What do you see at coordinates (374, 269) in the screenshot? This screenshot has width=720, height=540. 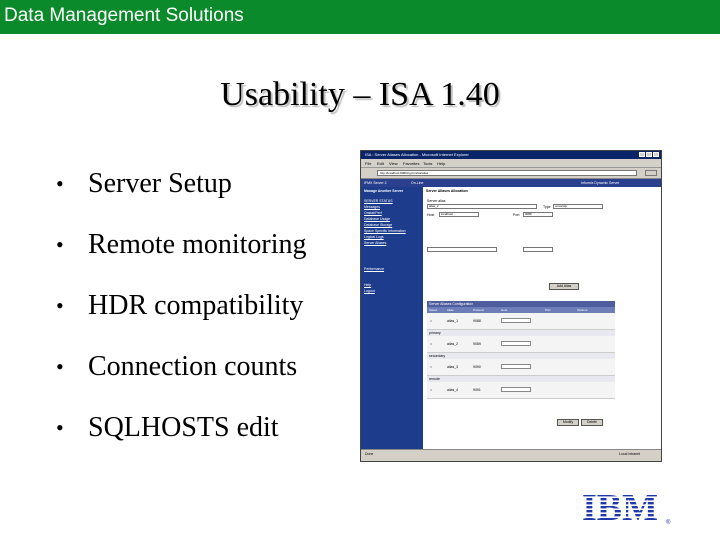 I see `sidebar-item: Performance` at bounding box center [374, 269].